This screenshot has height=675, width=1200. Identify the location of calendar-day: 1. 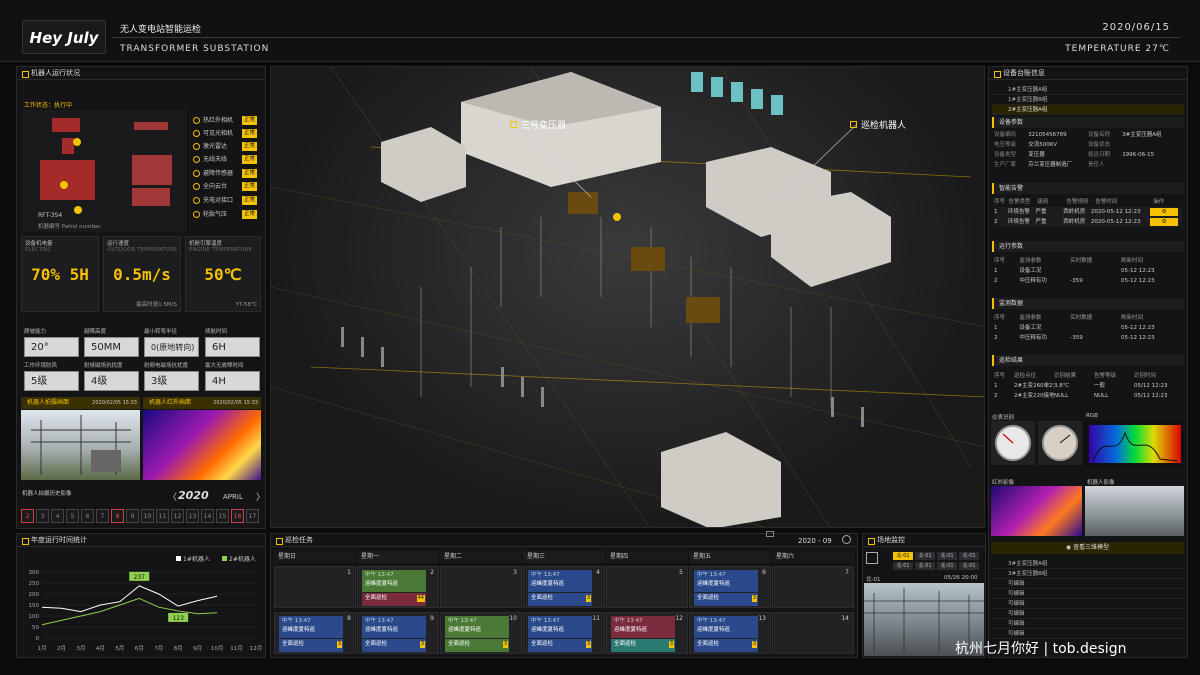
(315, 587).